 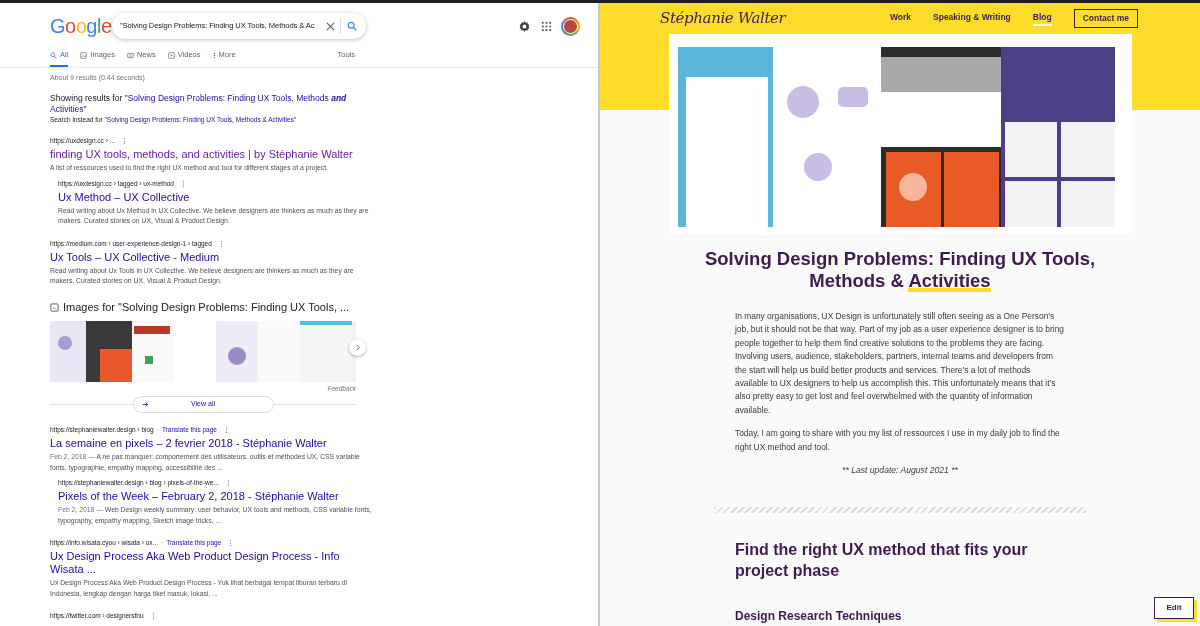 What do you see at coordinates (211, 443) in the screenshot?
I see `result-title-link: La semaine en pixels – 2 fevrier 2018 - Stéphanie Walter` at bounding box center [211, 443].